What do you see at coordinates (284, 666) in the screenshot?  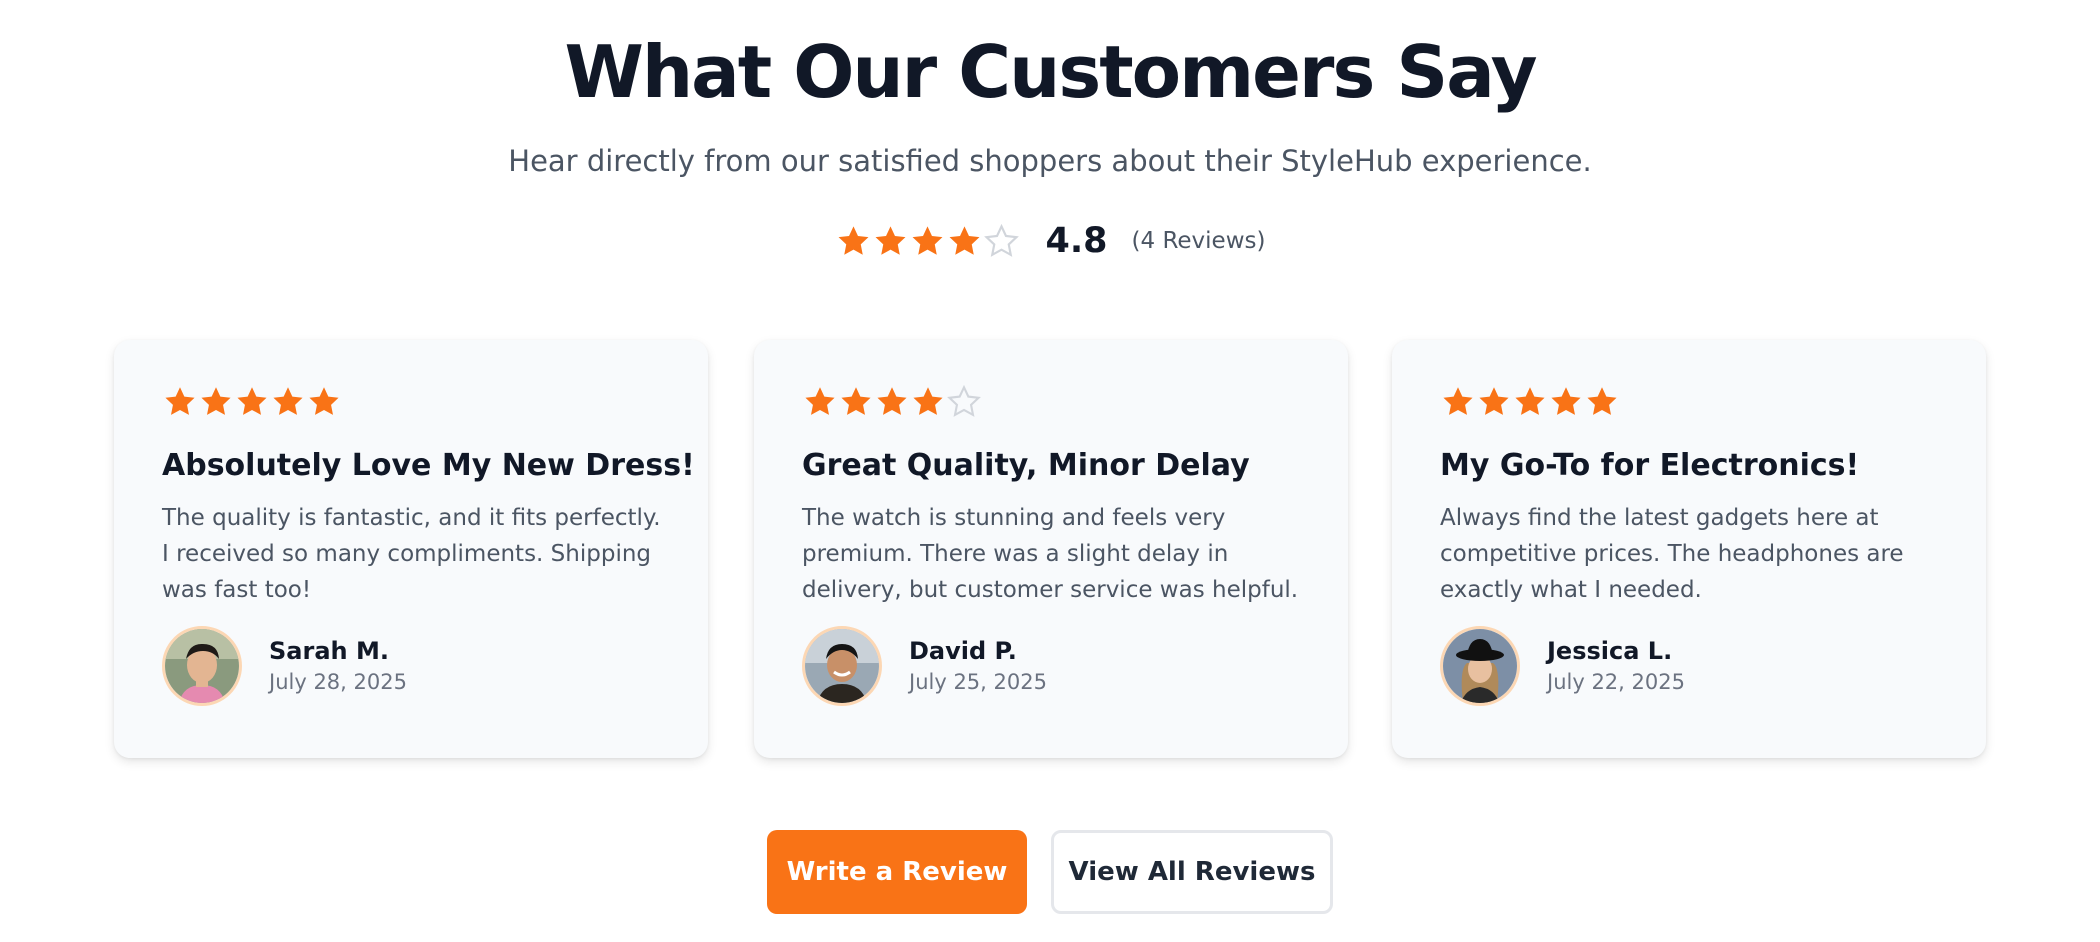 I see `reviewer: Sarah M. July 28, 2025` at bounding box center [284, 666].